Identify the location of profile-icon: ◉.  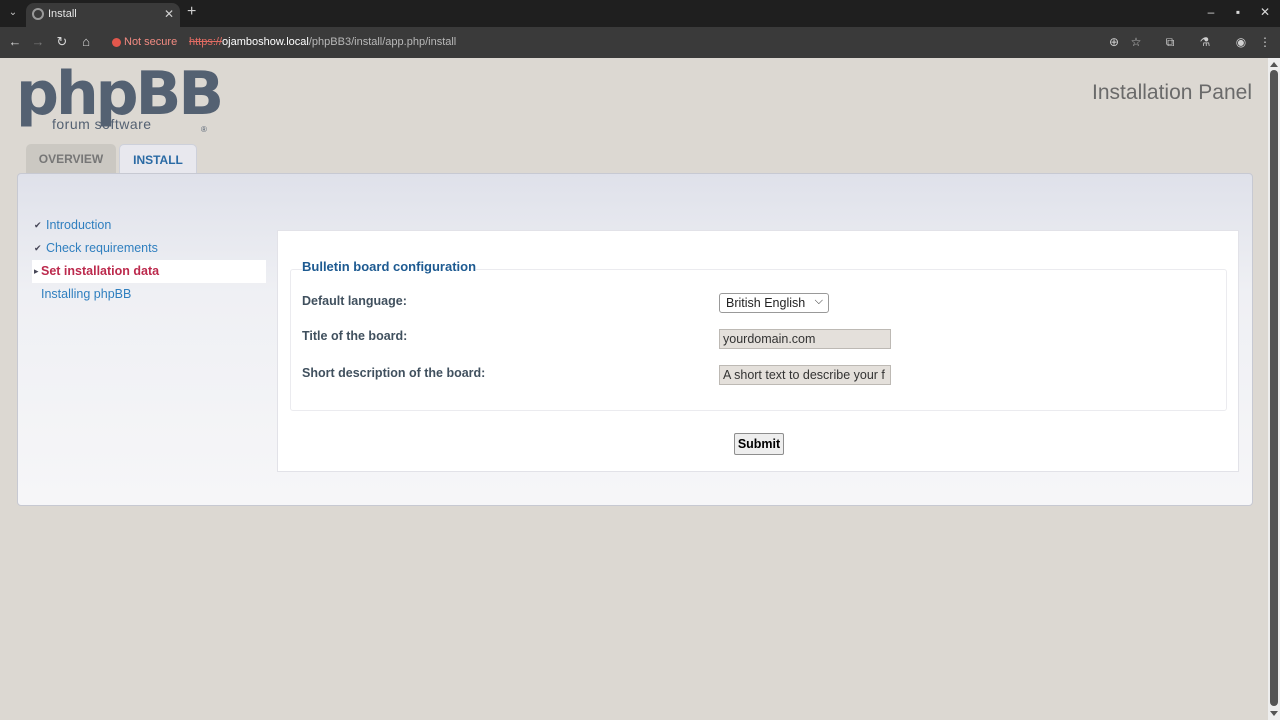
(1241, 42).